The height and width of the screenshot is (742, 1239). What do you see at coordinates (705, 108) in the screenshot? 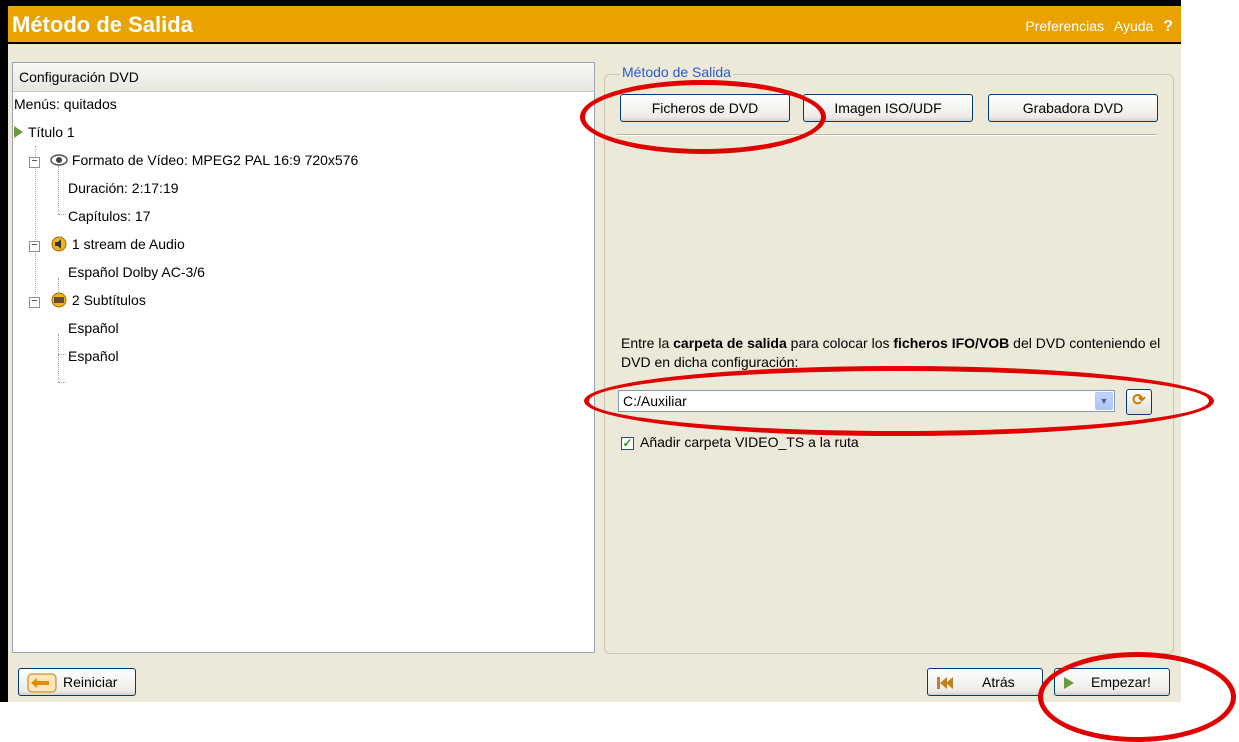
I see `dvd-files-button: Ficheros de DVD` at bounding box center [705, 108].